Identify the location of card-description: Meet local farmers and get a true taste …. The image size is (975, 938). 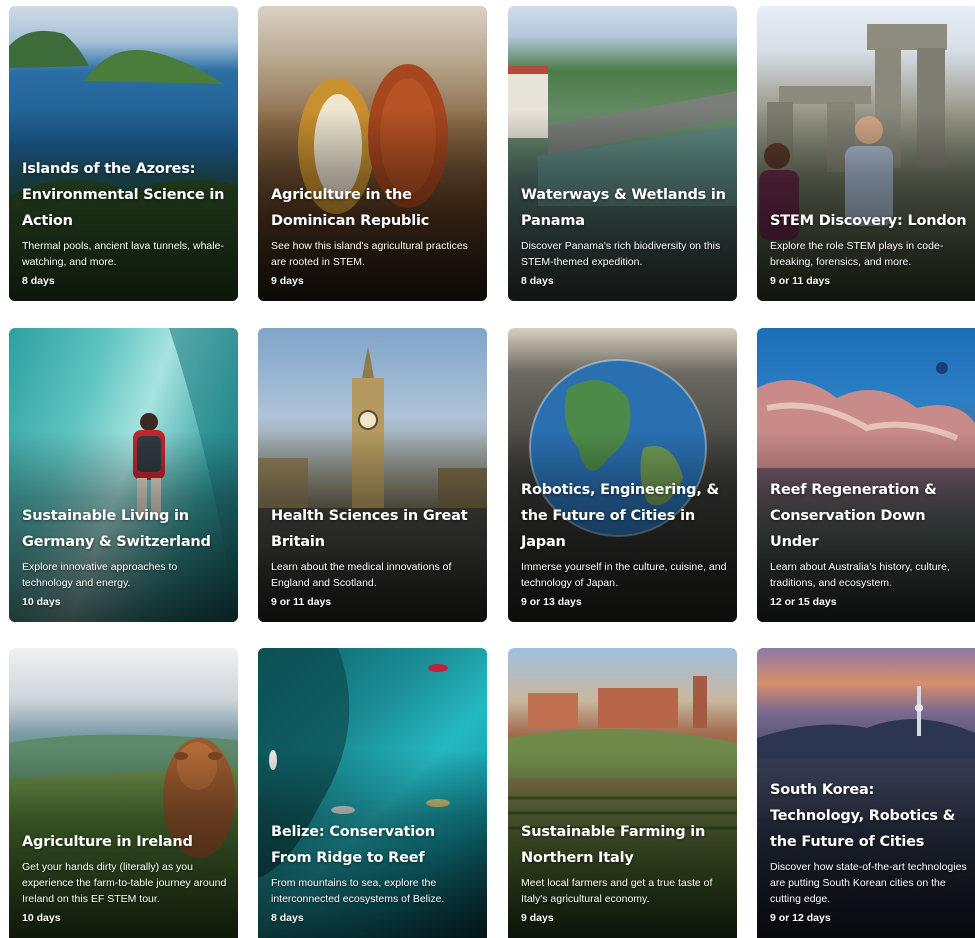
(617, 891).